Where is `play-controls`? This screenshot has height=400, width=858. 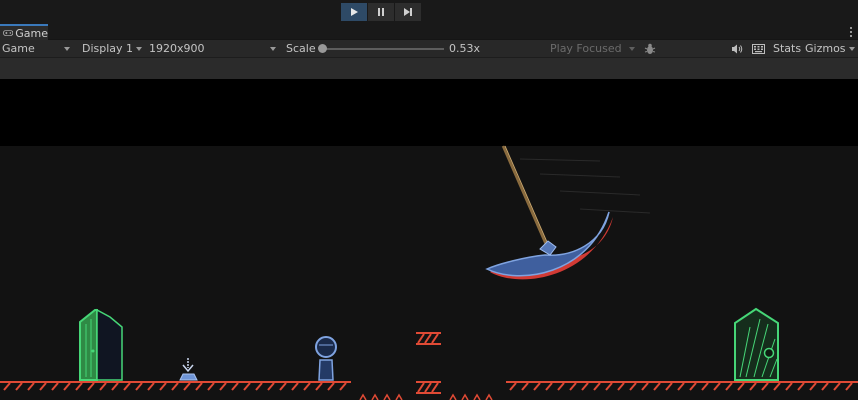
play-controls is located at coordinates (381, 12).